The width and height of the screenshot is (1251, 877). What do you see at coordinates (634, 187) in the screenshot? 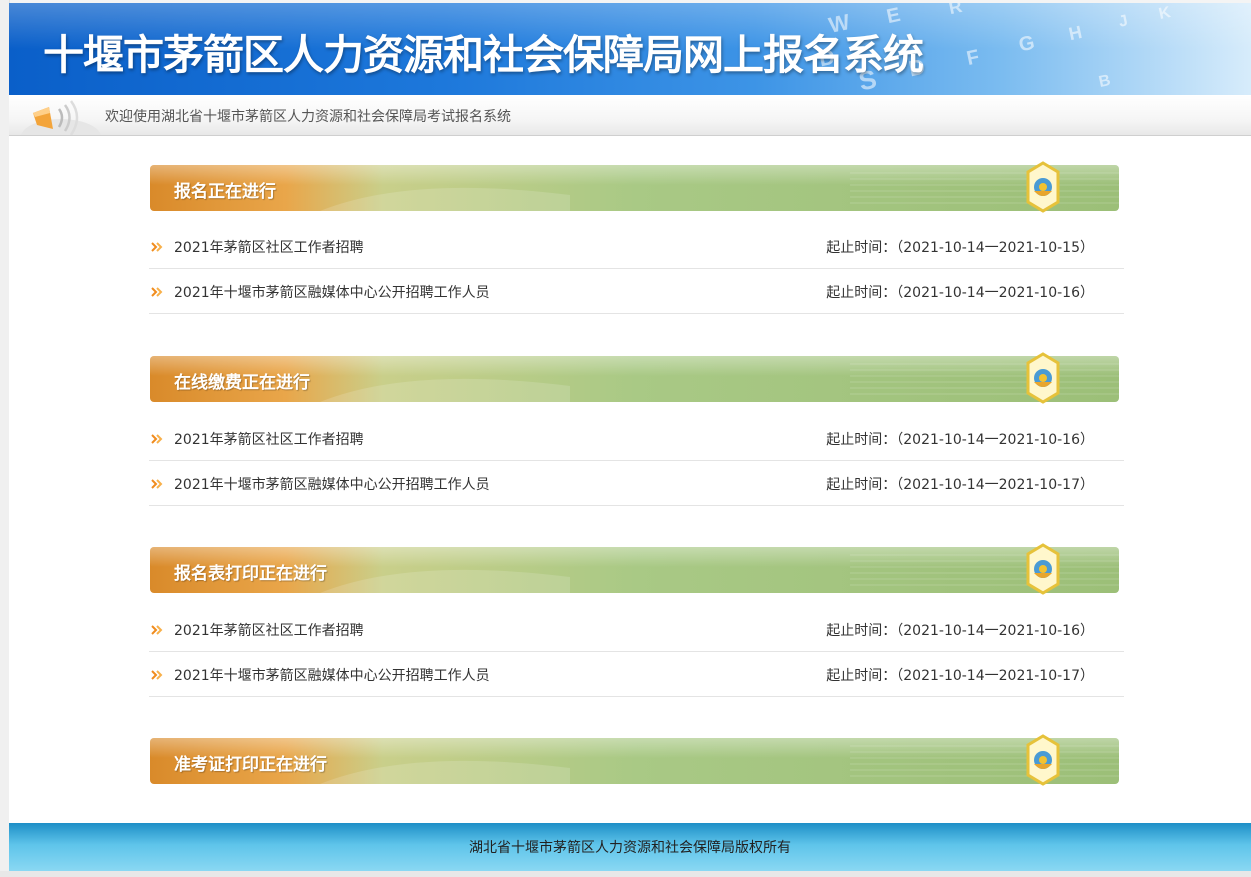
I see `section-header-registration: 报名正在进行` at bounding box center [634, 187].